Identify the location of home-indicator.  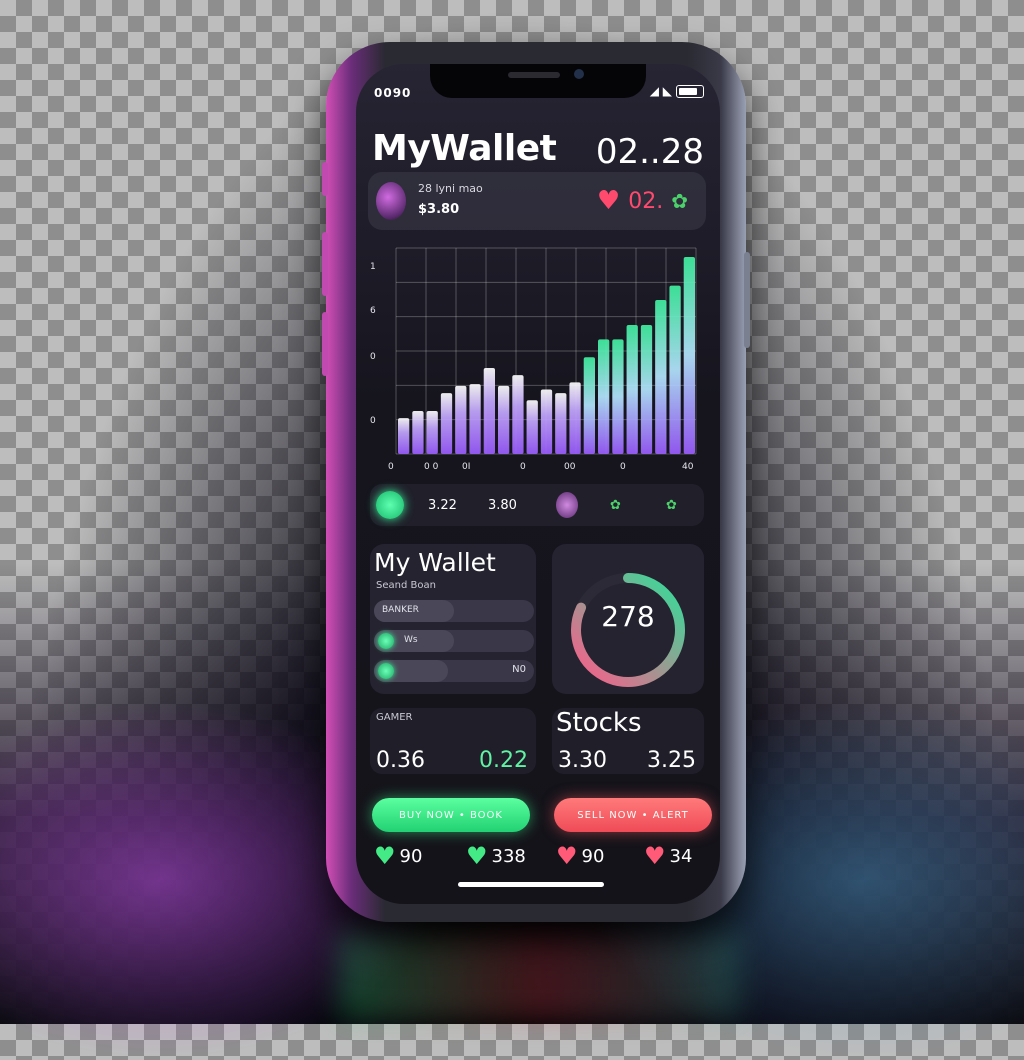
(531, 884).